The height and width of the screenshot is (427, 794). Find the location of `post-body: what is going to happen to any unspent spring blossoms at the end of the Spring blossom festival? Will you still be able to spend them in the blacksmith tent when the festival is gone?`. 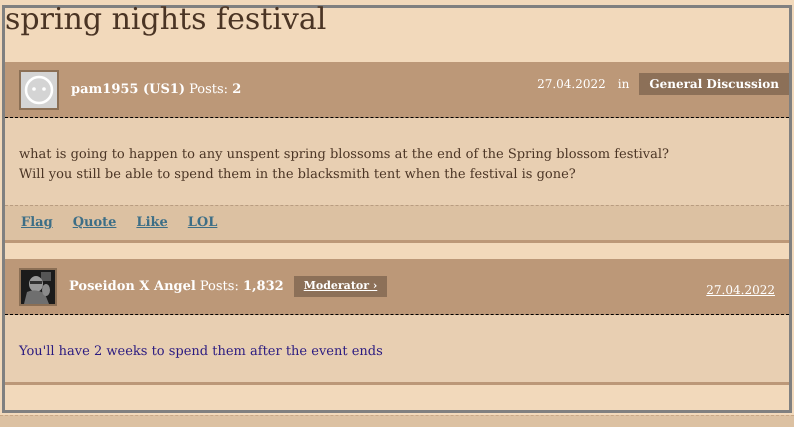

post-body: what is going to happen to any unspent spring blossoms at the end of the Spring blossom festival? Will you still be able to spend them in the blacksmith tent when the festival is gone? is located at coordinates (344, 165).